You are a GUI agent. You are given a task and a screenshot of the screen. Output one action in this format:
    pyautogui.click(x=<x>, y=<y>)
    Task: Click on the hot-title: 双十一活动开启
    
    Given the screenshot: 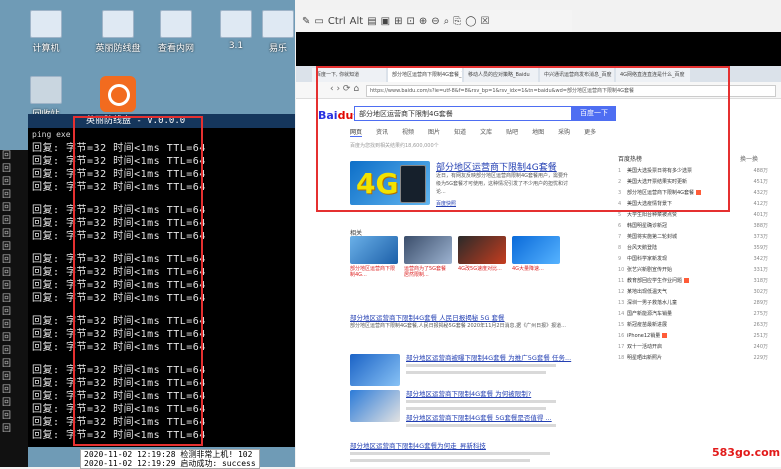 What is the action you would take?
    pyautogui.click(x=645, y=347)
    